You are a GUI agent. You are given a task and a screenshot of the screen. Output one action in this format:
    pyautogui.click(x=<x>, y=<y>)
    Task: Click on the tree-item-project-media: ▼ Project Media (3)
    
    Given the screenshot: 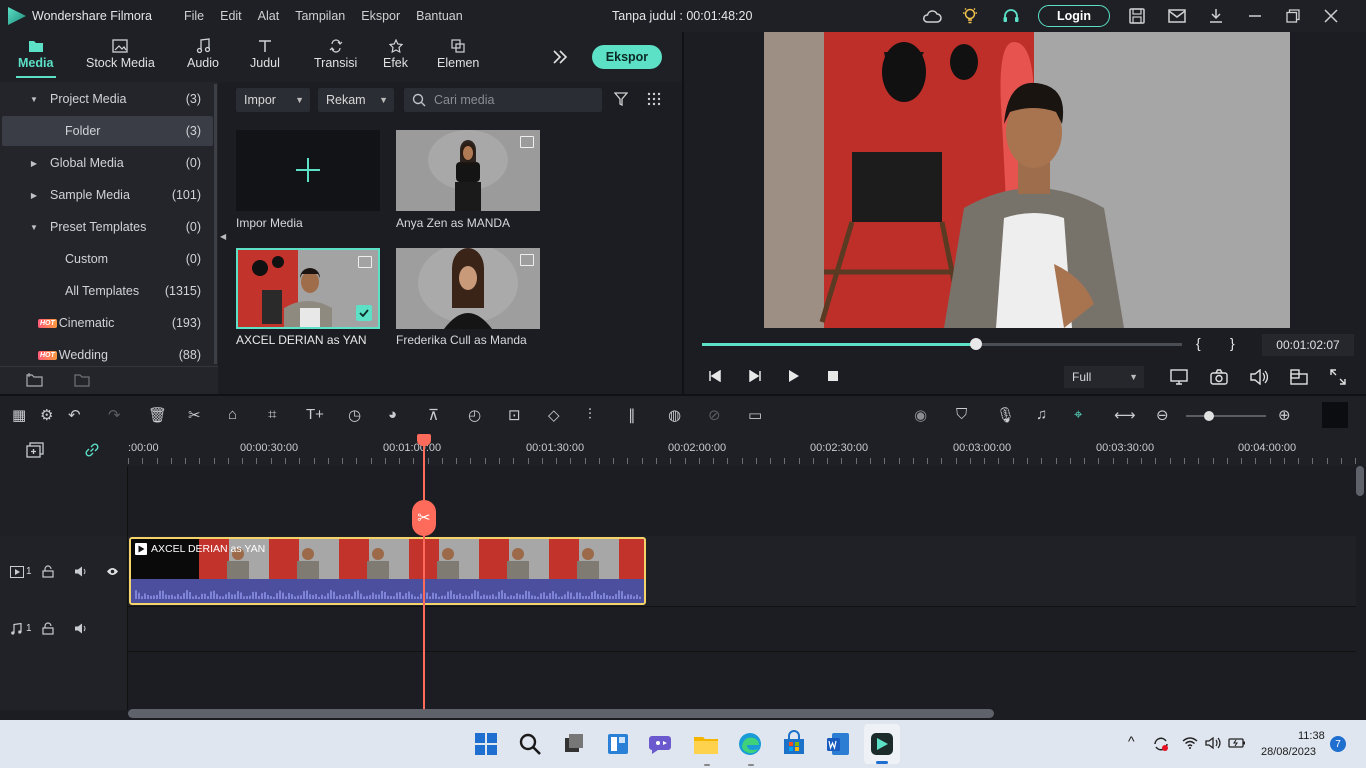 What is the action you would take?
    pyautogui.click(x=107, y=99)
    